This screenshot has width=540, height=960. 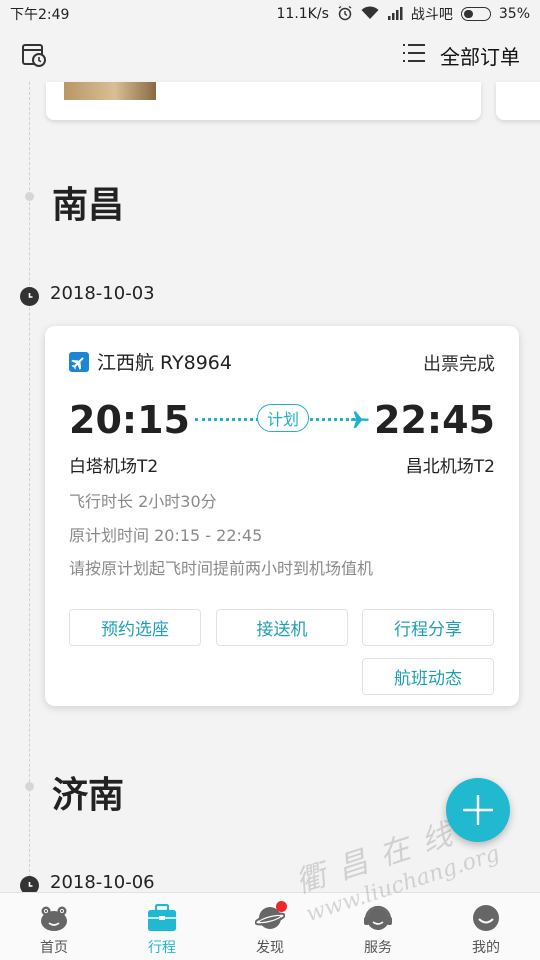 I want to click on airplane-arrow-icon, so click(x=360, y=419).